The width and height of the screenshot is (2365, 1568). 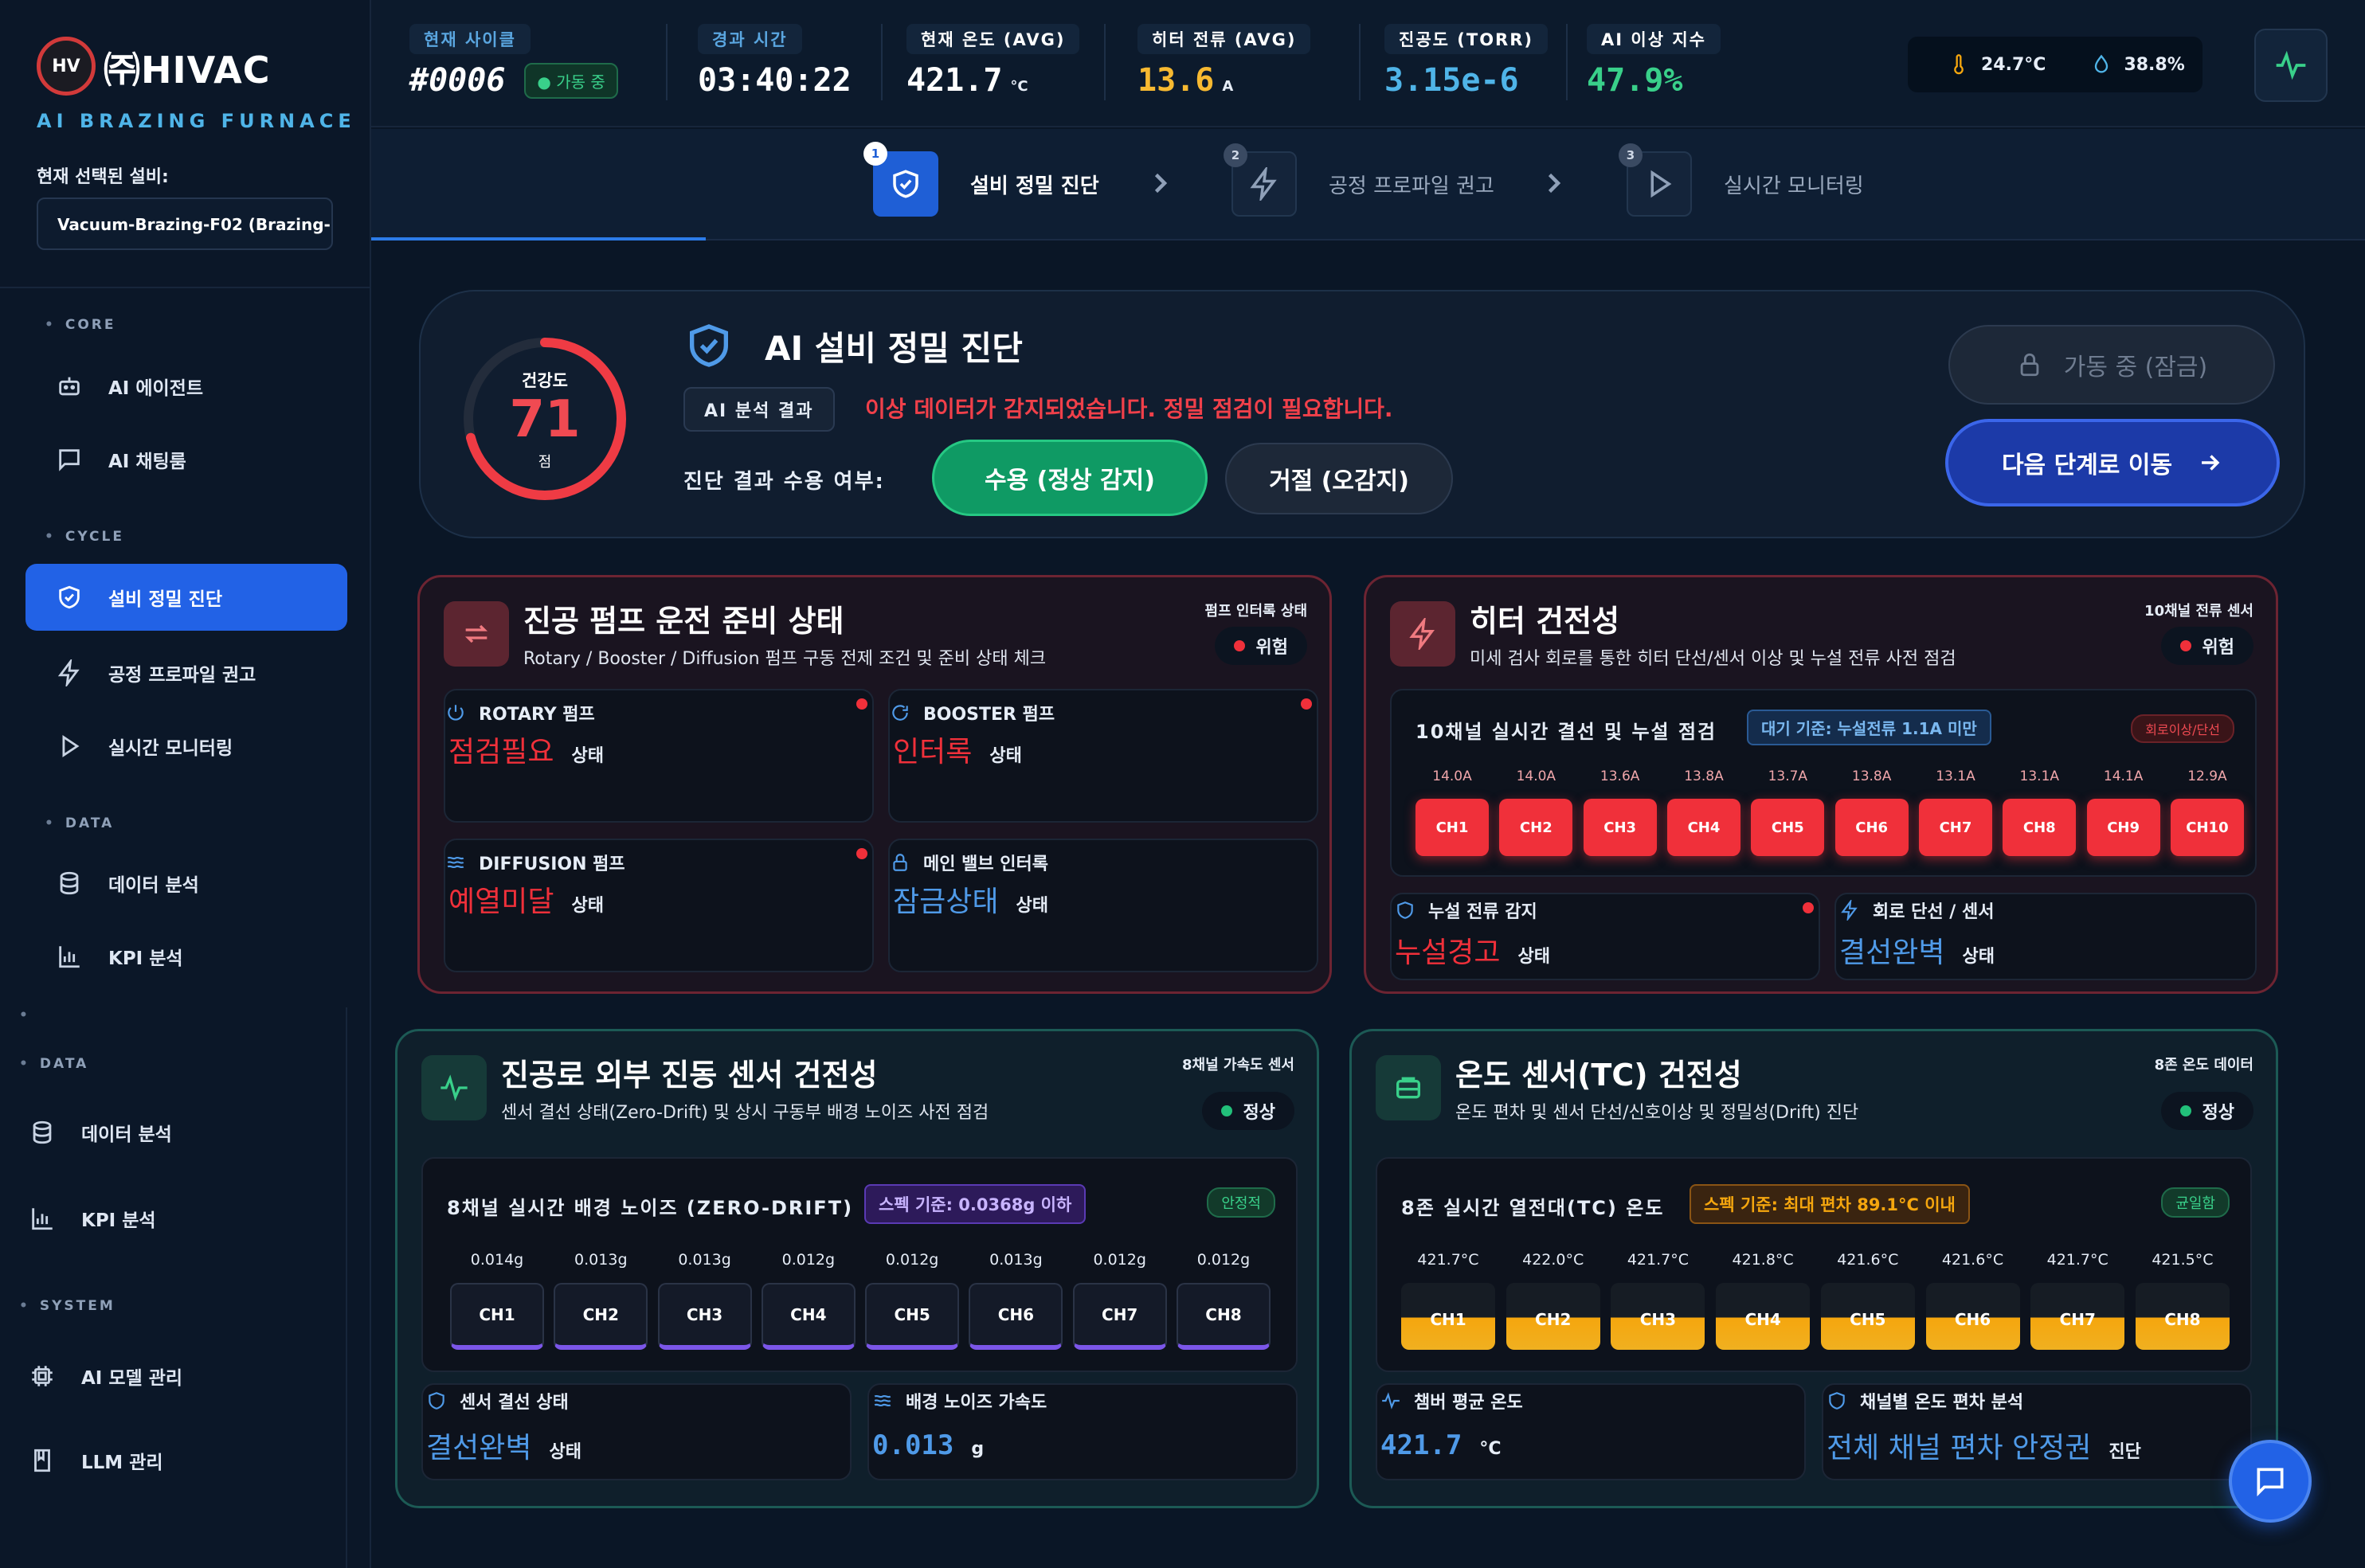 What do you see at coordinates (1872, 776) in the screenshot?
I see `channel-amp: 13.8A` at bounding box center [1872, 776].